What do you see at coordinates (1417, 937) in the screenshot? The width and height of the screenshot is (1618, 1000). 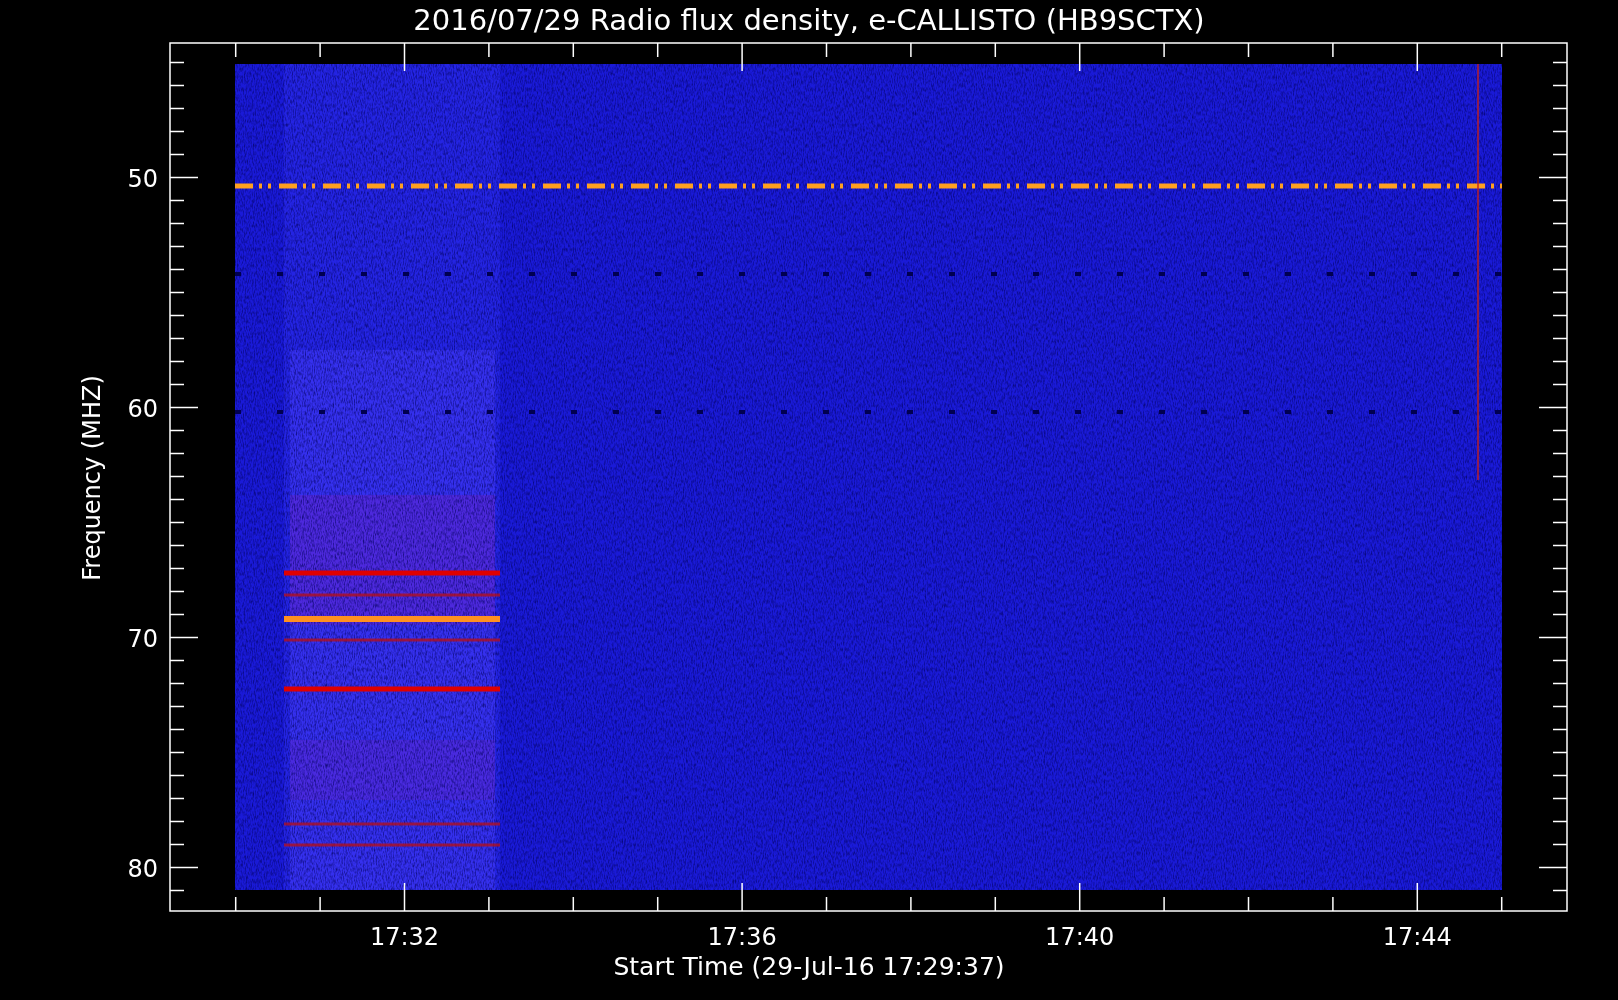 I see `tick-label: 17:44` at bounding box center [1417, 937].